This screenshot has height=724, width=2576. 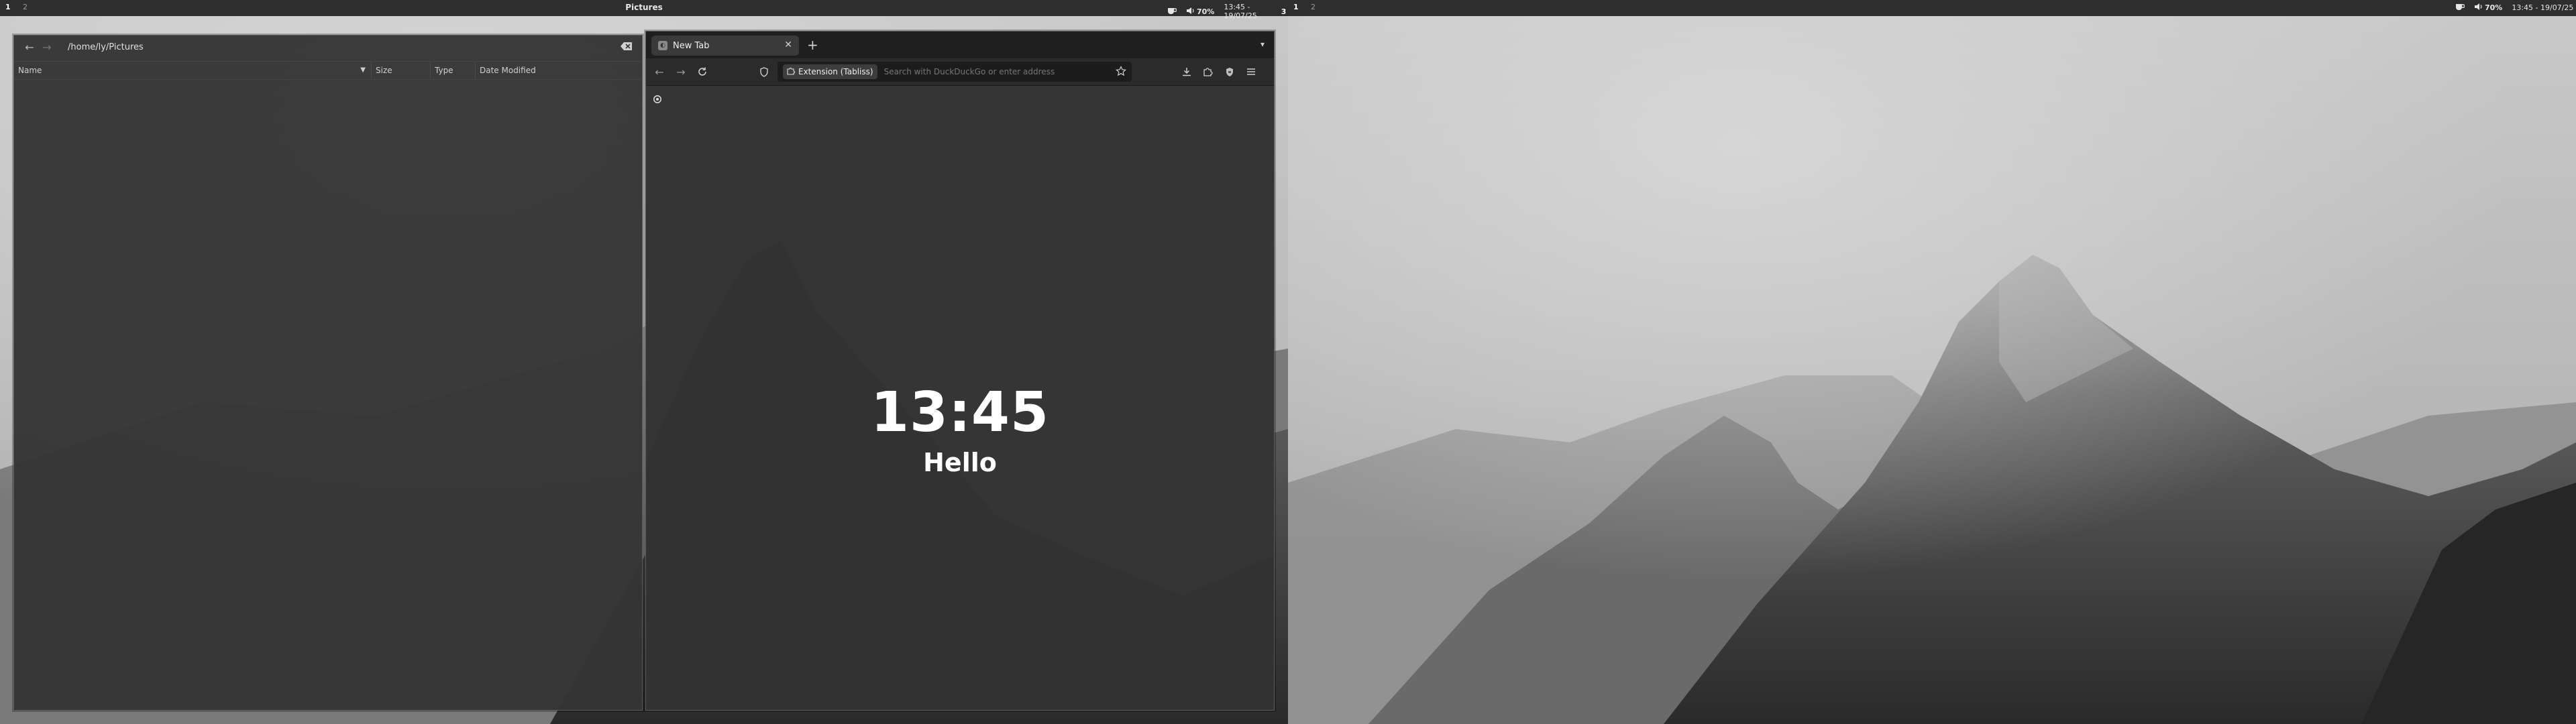 What do you see at coordinates (401, 70) in the screenshot?
I see `column-size: Size` at bounding box center [401, 70].